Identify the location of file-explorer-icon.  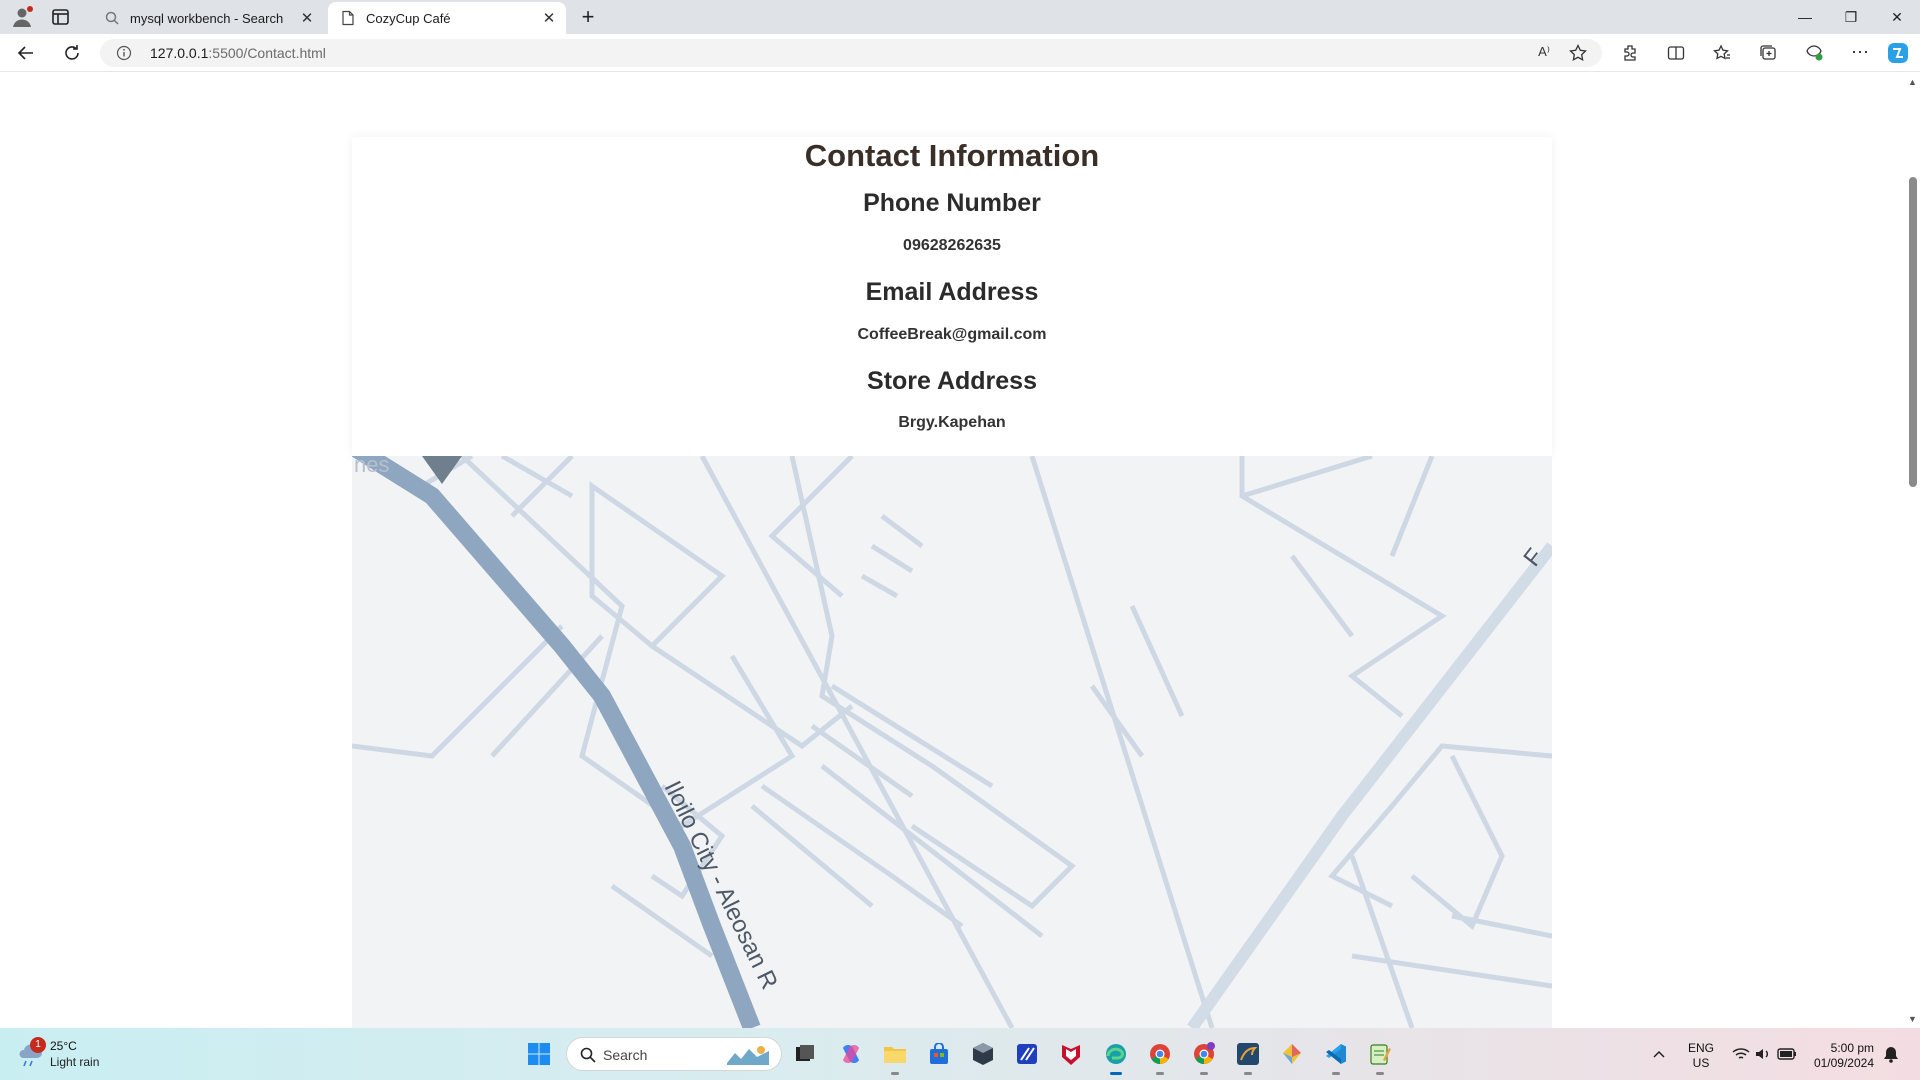
(895, 1057).